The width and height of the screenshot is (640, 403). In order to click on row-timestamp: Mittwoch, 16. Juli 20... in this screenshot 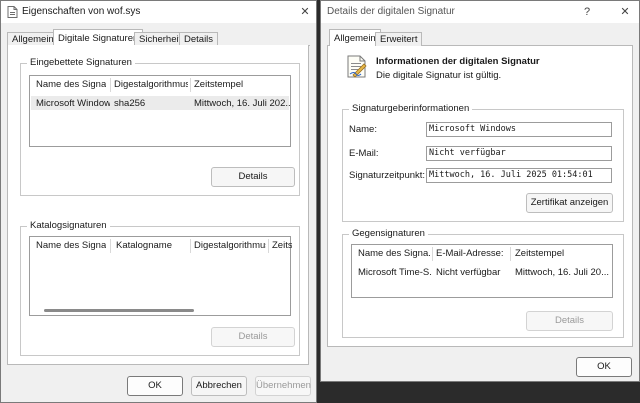, I will do `click(563, 272)`.